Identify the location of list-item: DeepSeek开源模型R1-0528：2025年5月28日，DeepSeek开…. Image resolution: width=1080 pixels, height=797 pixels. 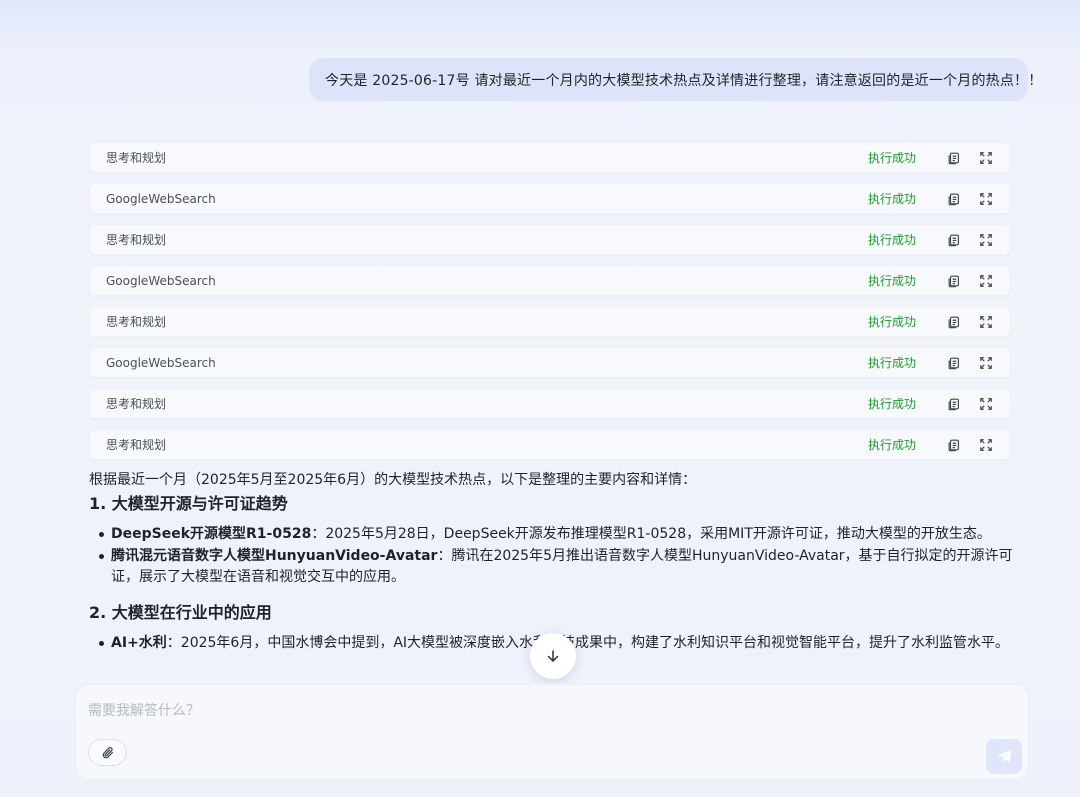
(551, 534).